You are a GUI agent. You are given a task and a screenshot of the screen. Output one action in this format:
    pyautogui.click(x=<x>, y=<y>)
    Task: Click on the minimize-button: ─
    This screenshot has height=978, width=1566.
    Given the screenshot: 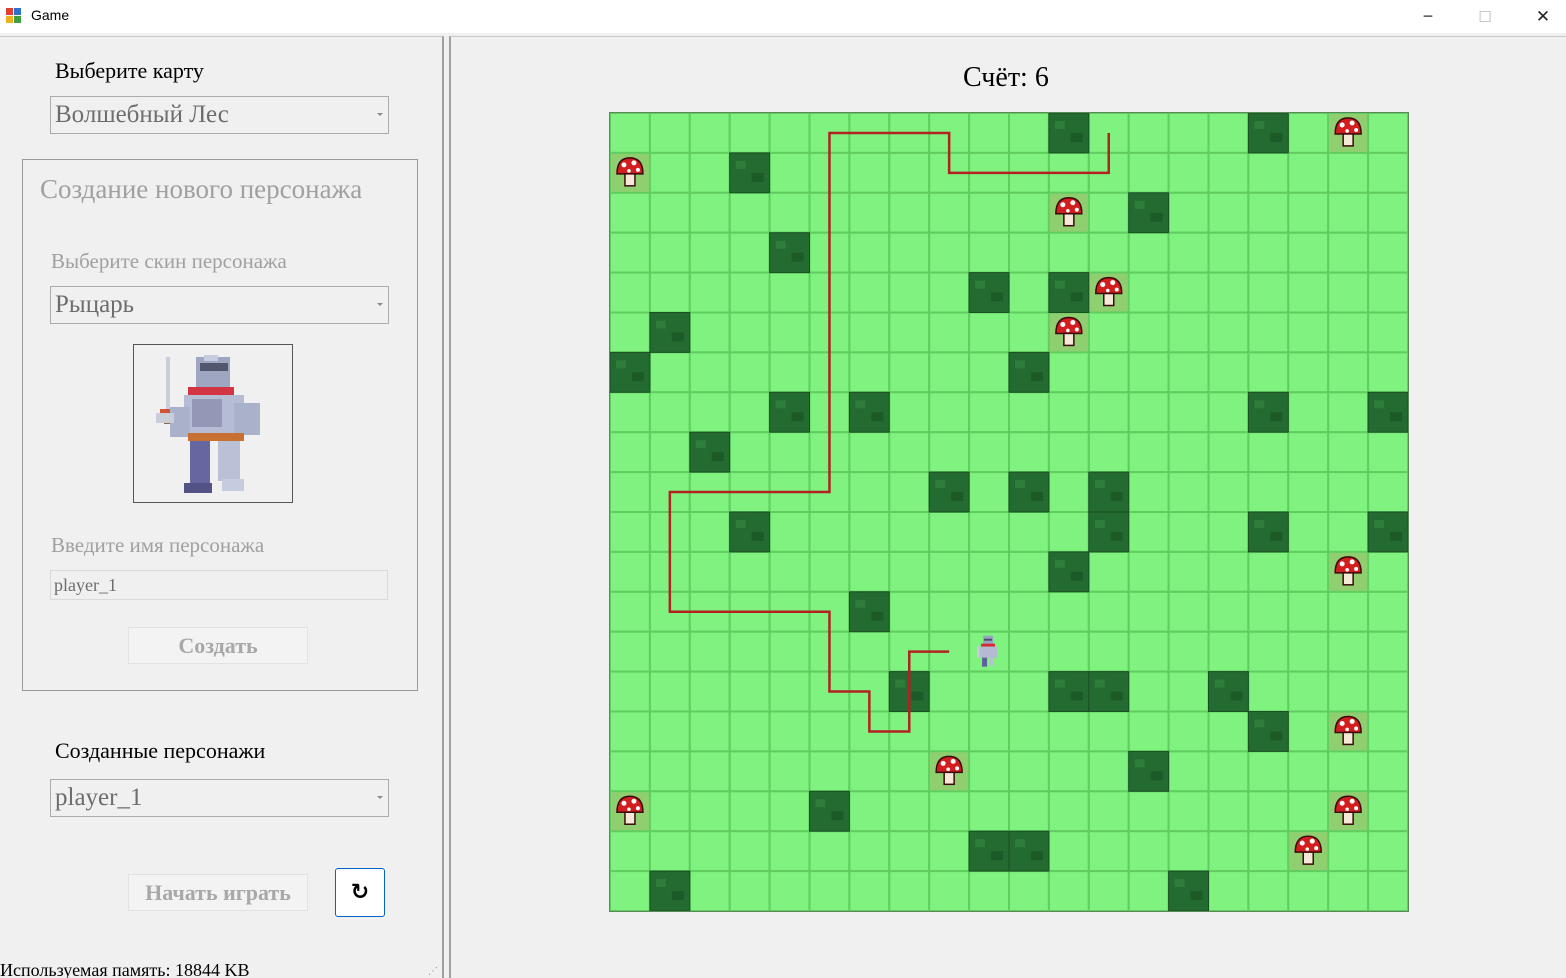 What is the action you would take?
    pyautogui.click(x=1428, y=16)
    